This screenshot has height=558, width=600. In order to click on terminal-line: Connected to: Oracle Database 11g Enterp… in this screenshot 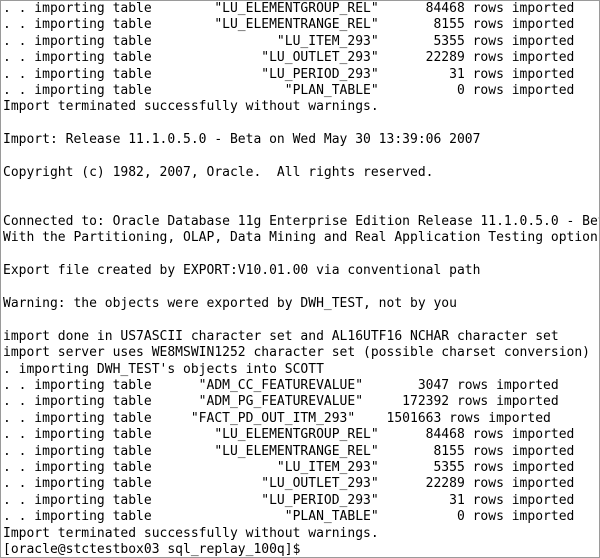, I will do `click(301, 222)`.